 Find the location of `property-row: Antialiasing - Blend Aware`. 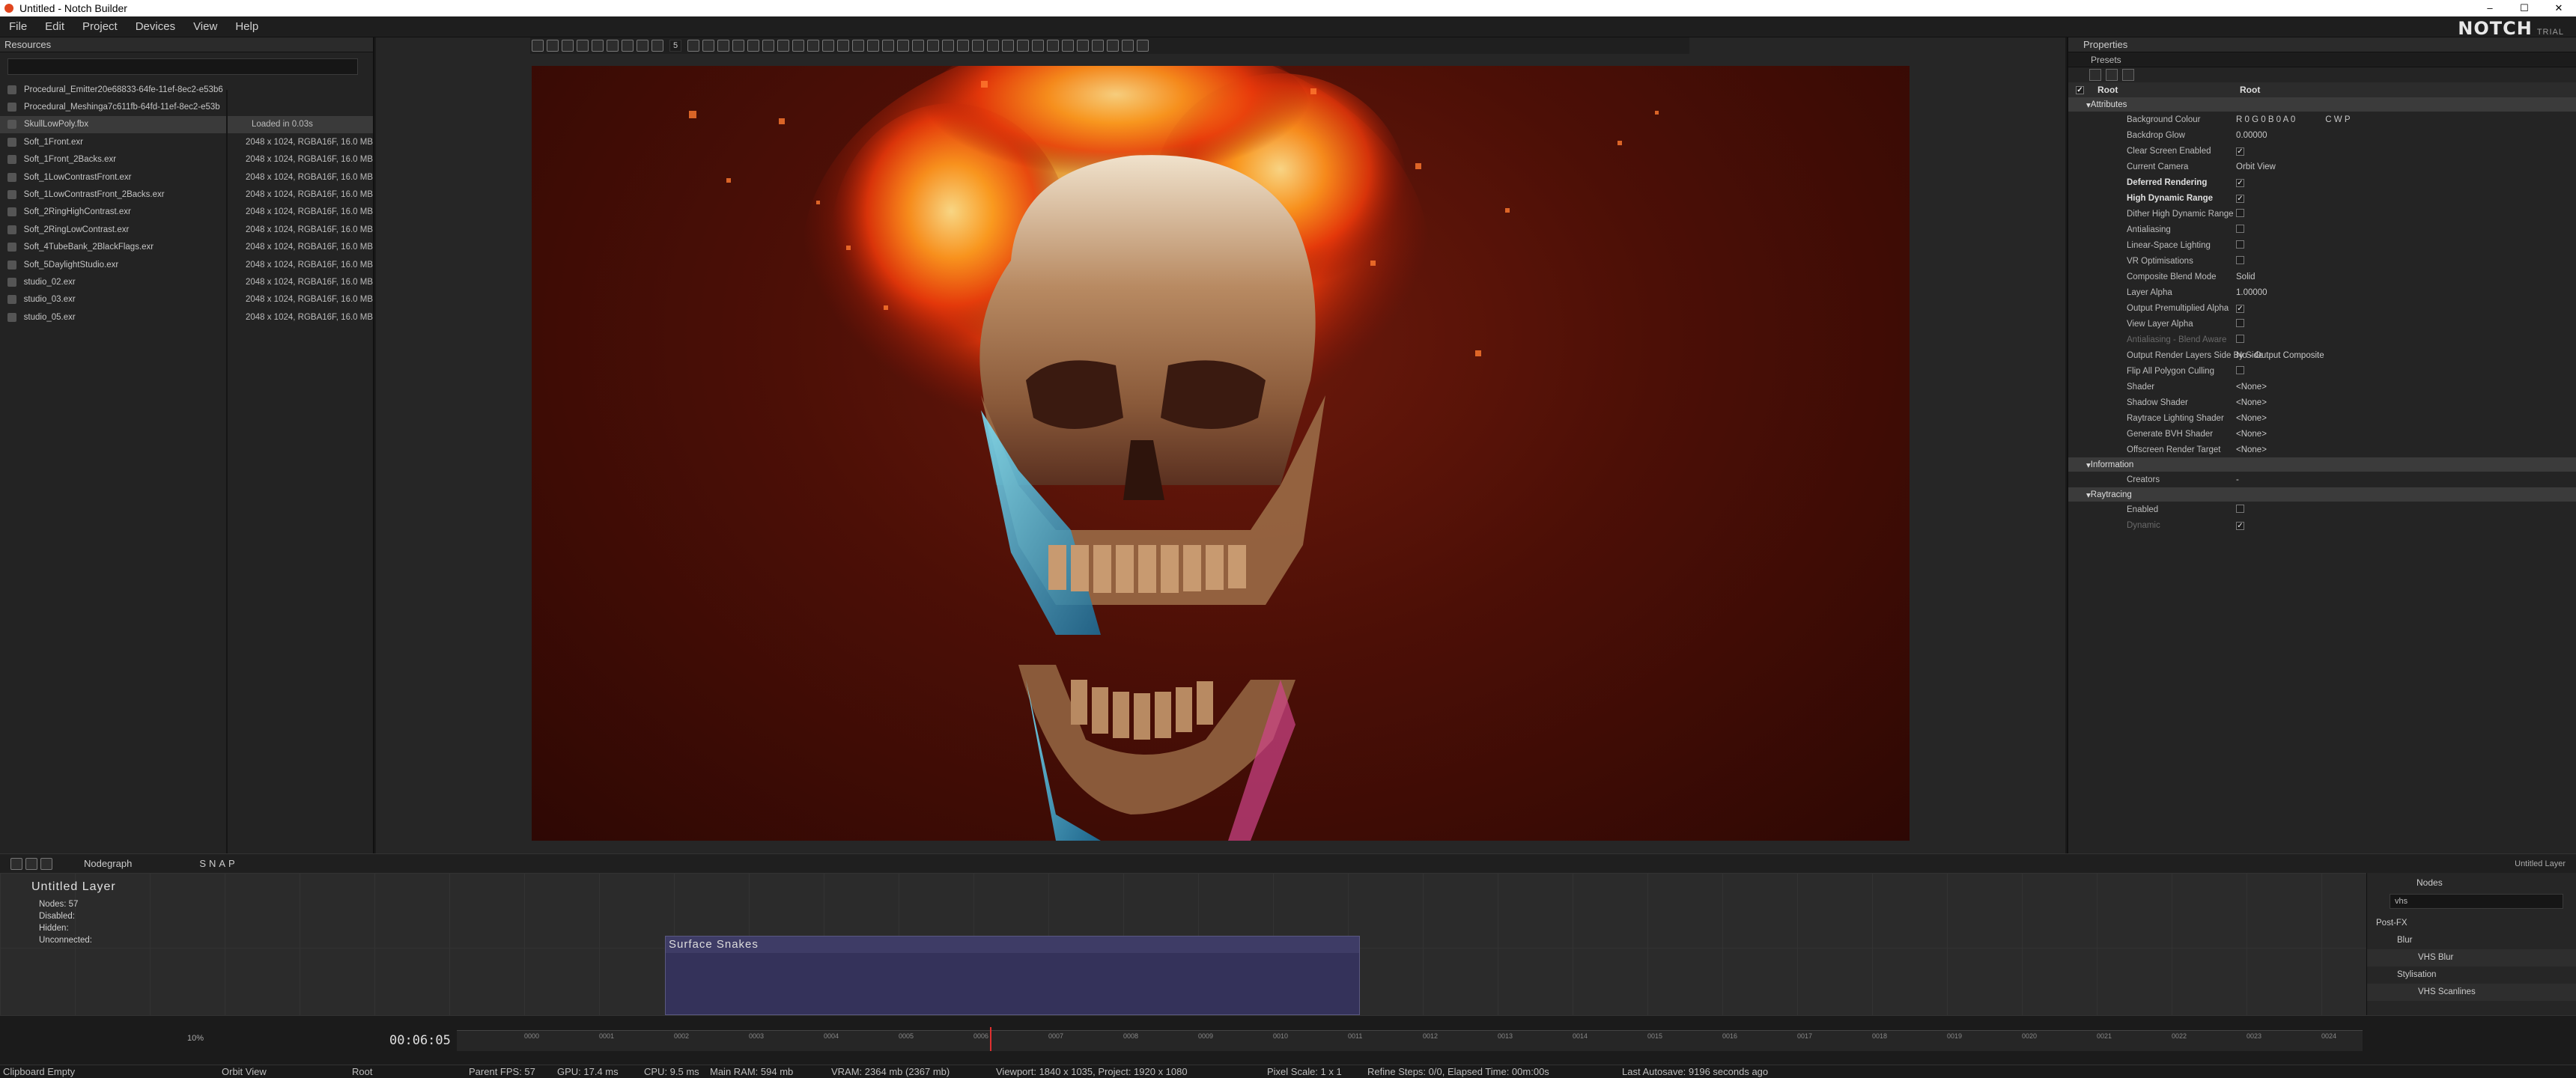

property-row: Antialiasing - Blend Aware is located at coordinates (2322, 339).